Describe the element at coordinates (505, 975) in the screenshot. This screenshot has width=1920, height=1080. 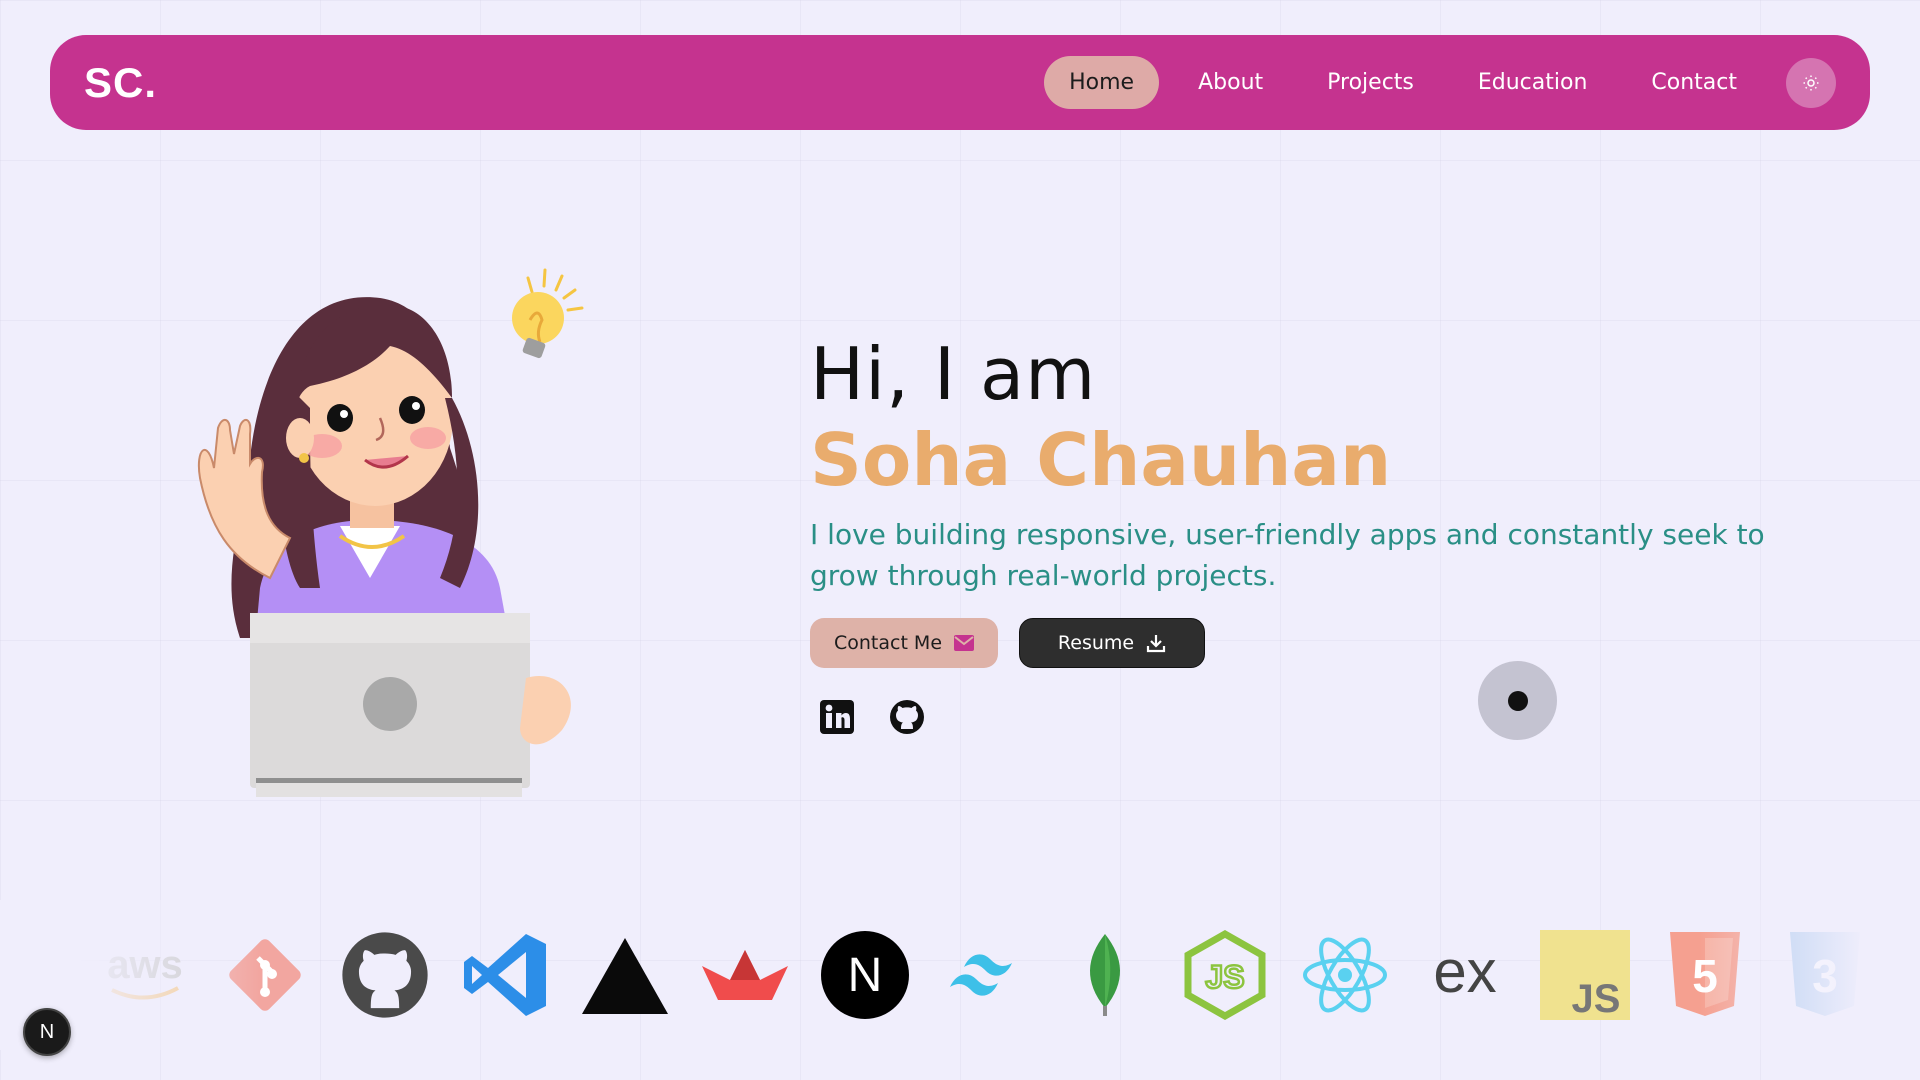
I see `vscode-icon` at that location.